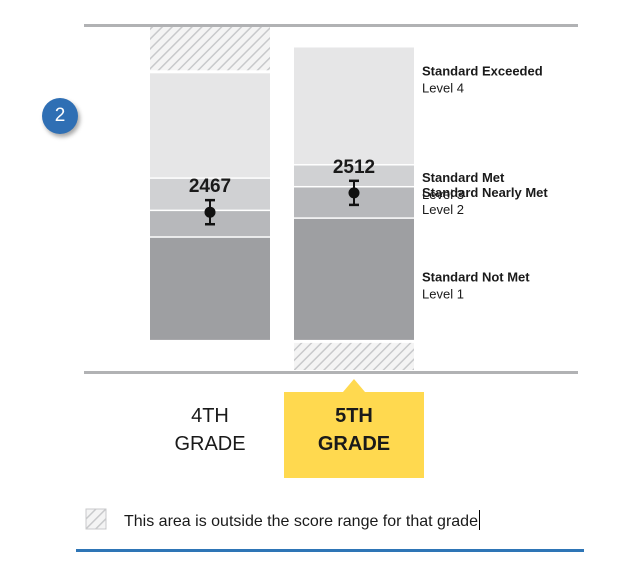 This screenshot has height=576, width=620. What do you see at coordinates (463, 177) in the screenshot?
I see `level-name-label: Standard Met` at bounding box center [463, 177].